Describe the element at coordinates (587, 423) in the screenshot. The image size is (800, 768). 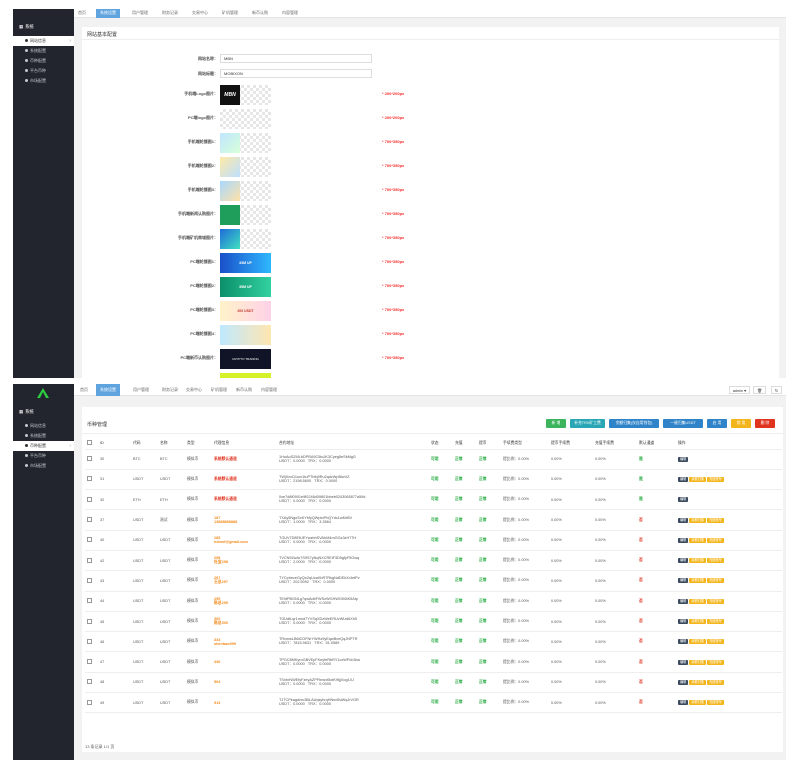
I see `supplement-trx-fee-button: 补充TRX矿工费` at that location.